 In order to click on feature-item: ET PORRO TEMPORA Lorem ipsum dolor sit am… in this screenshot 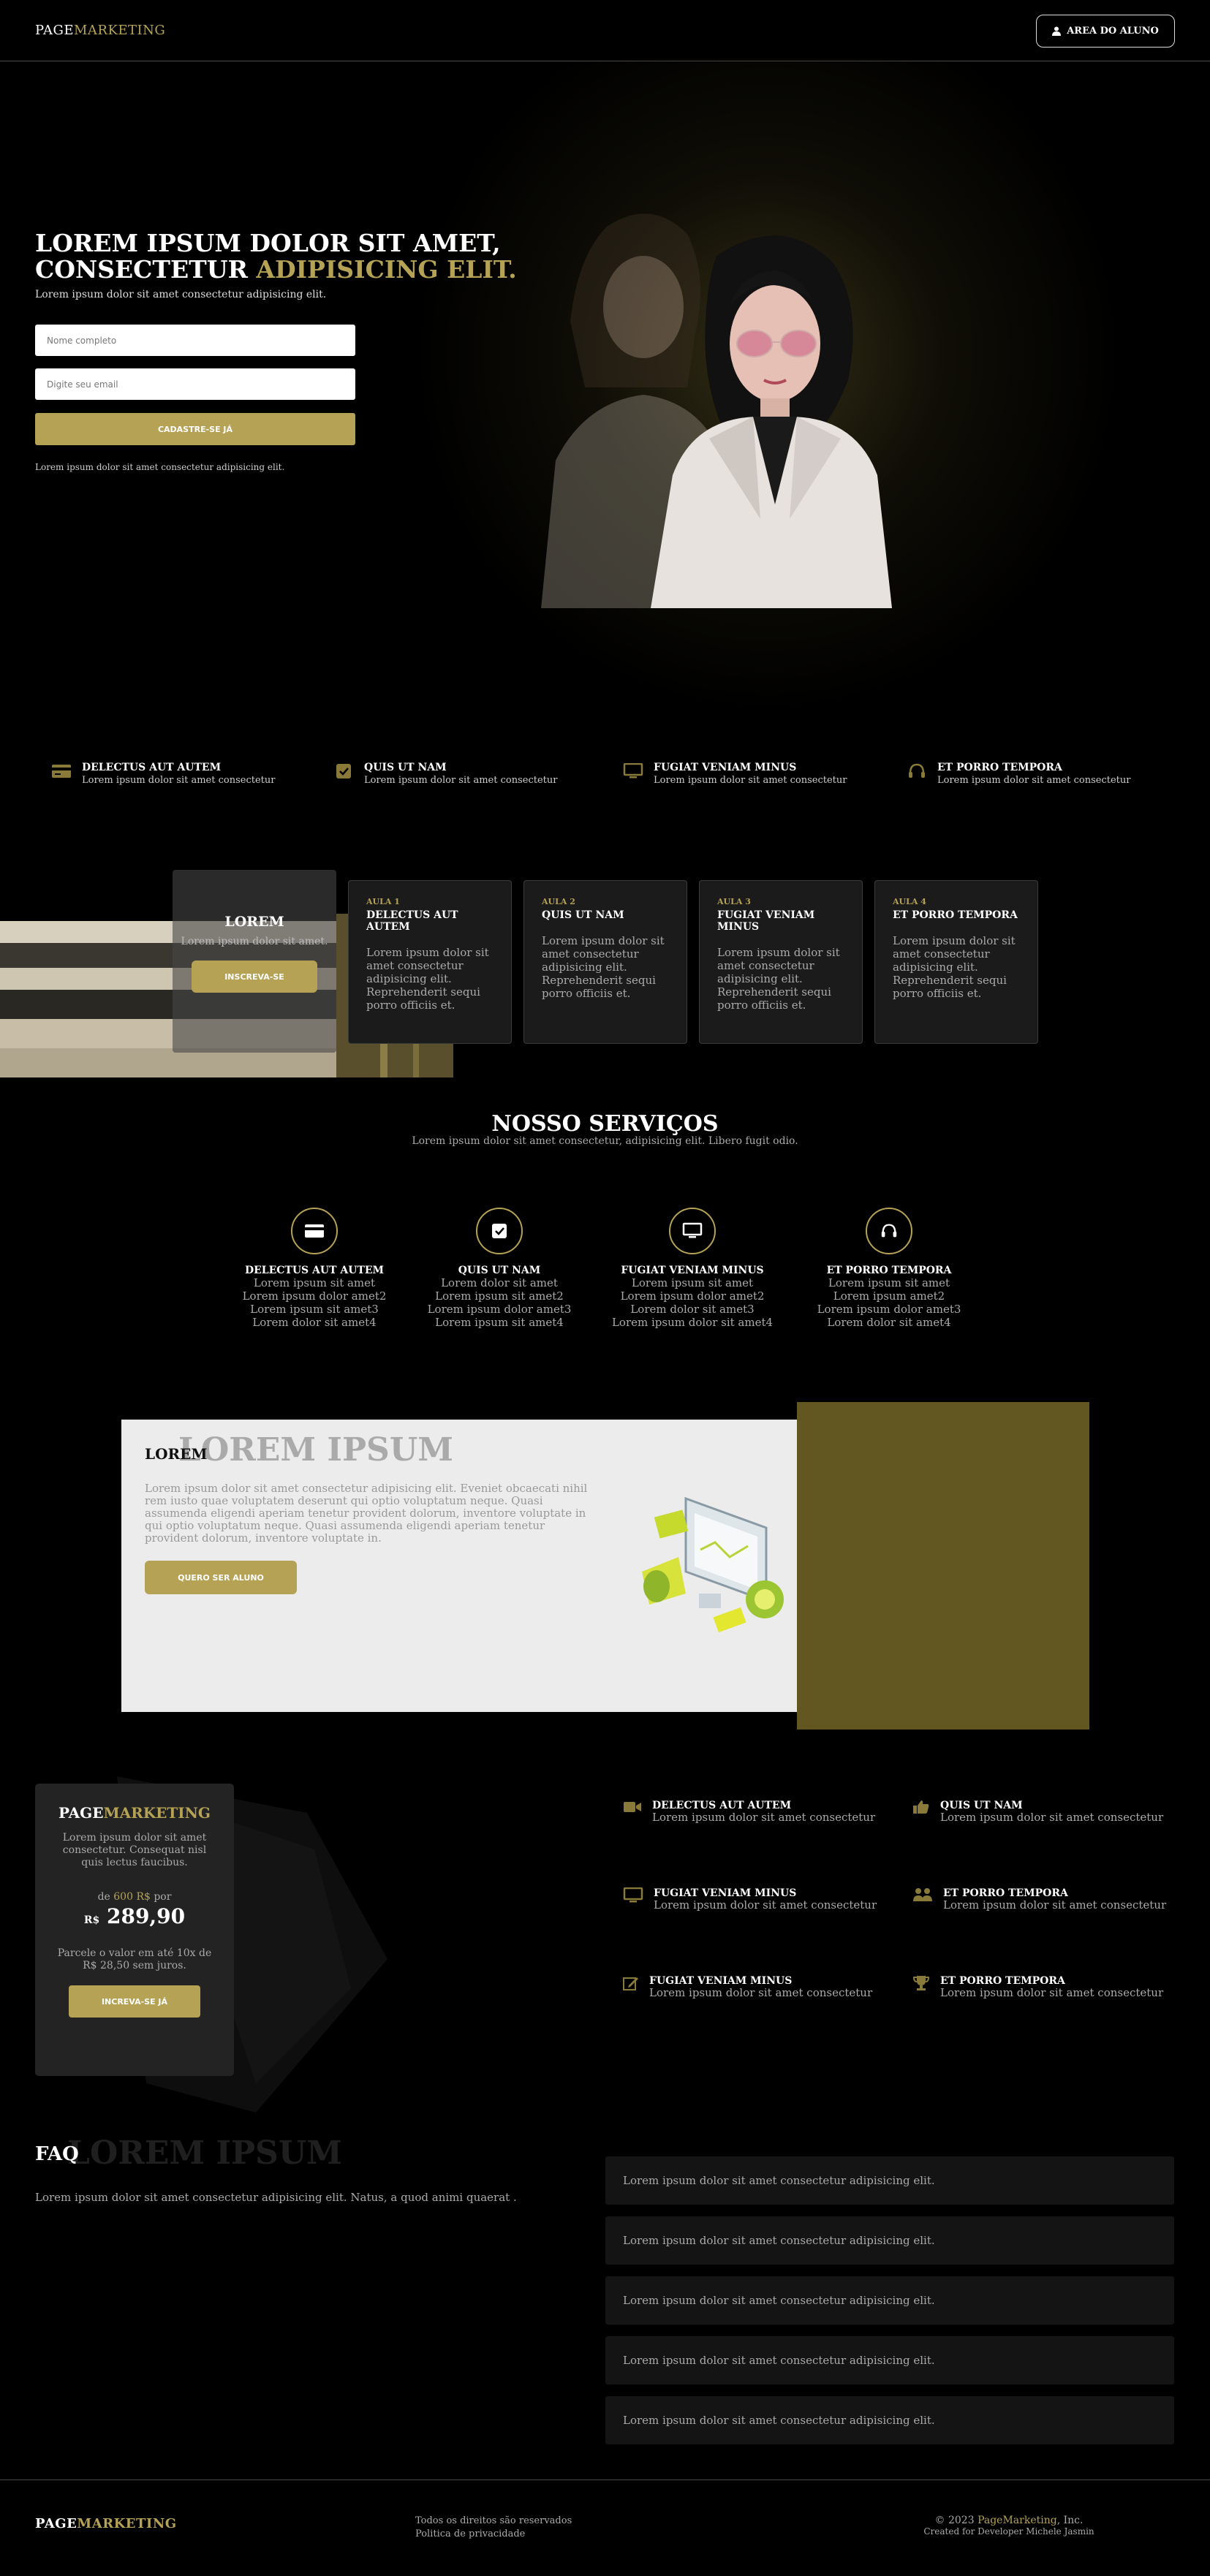, I will do `click(1018, 774)`.